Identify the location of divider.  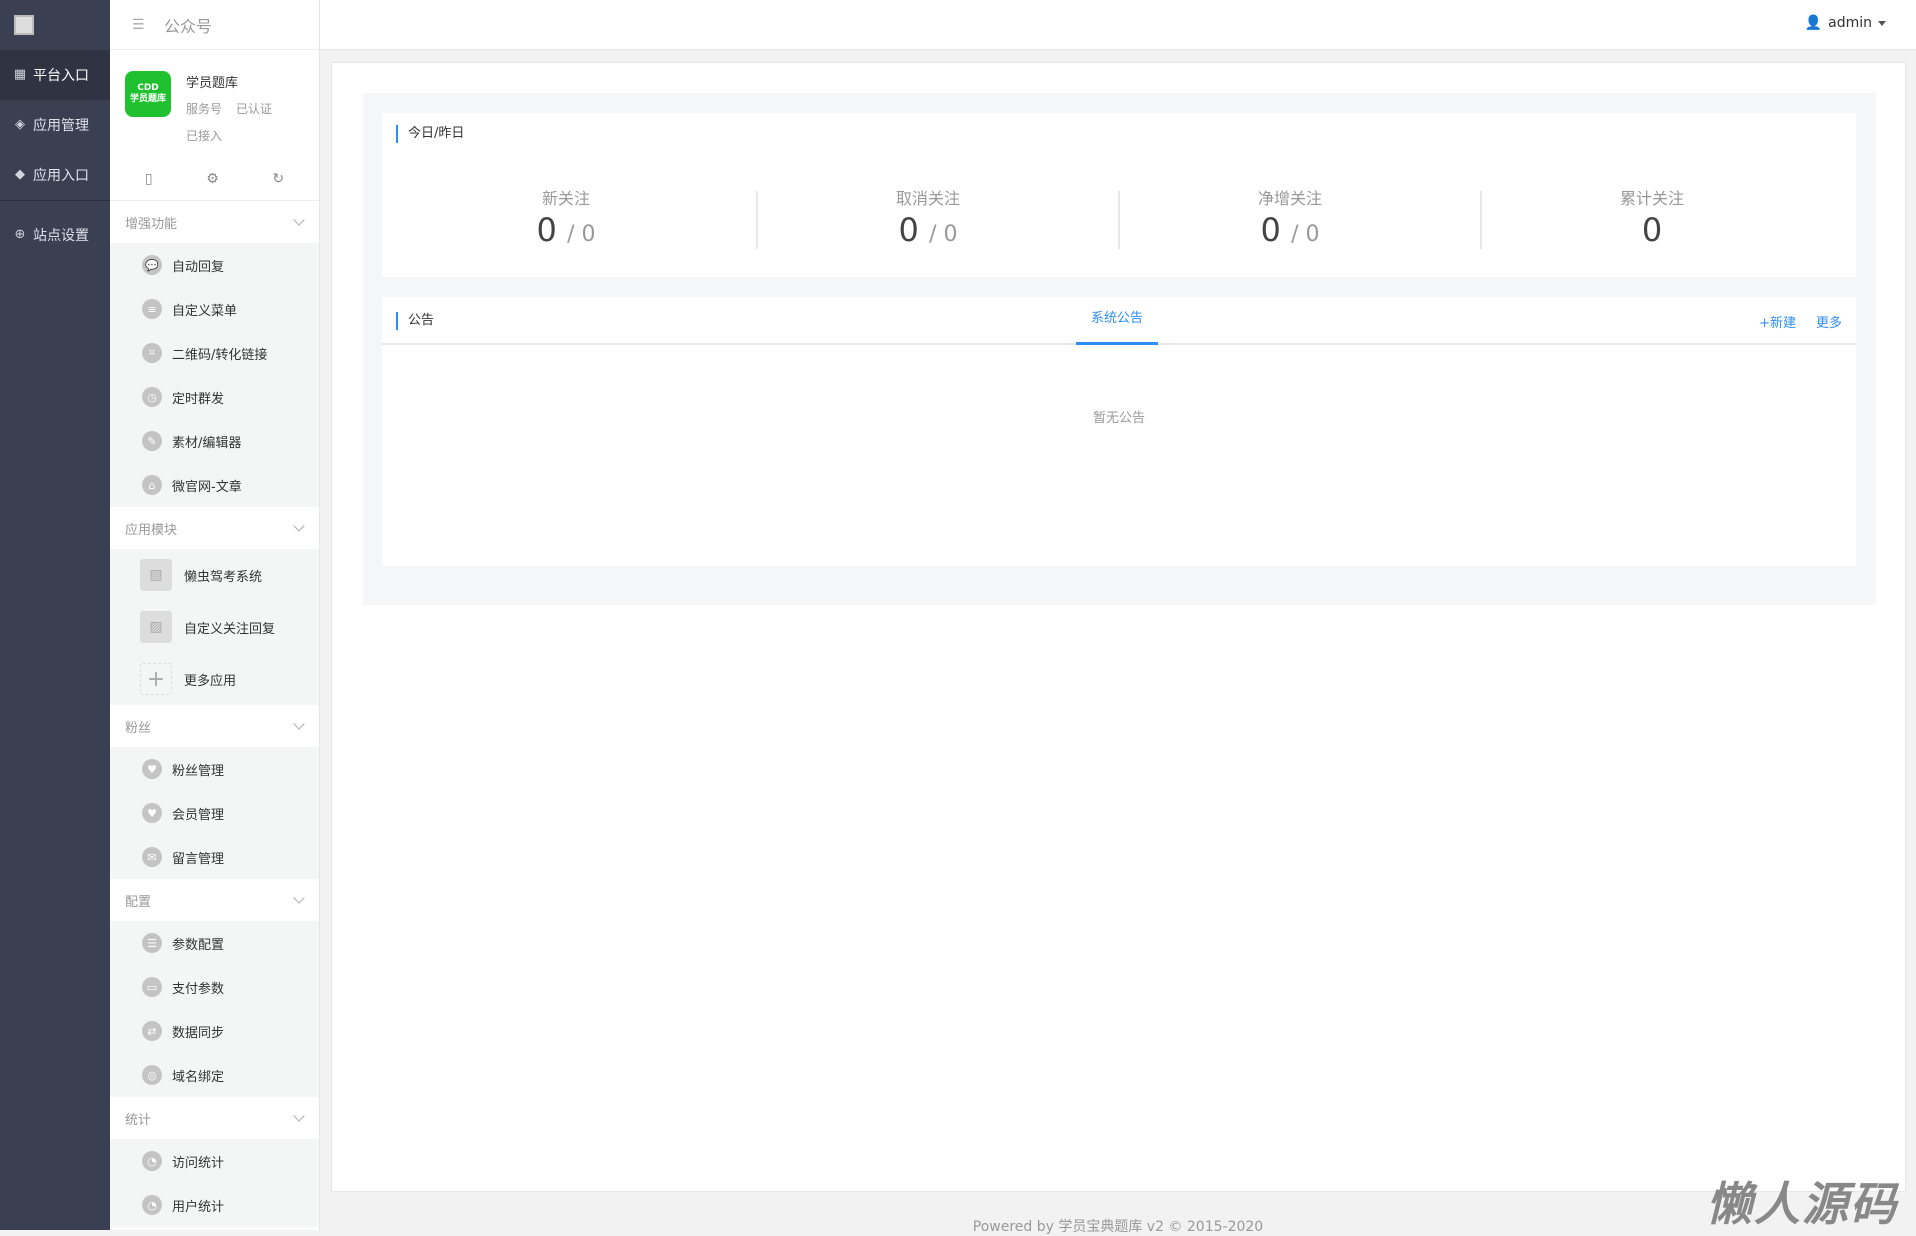
(55, 200).